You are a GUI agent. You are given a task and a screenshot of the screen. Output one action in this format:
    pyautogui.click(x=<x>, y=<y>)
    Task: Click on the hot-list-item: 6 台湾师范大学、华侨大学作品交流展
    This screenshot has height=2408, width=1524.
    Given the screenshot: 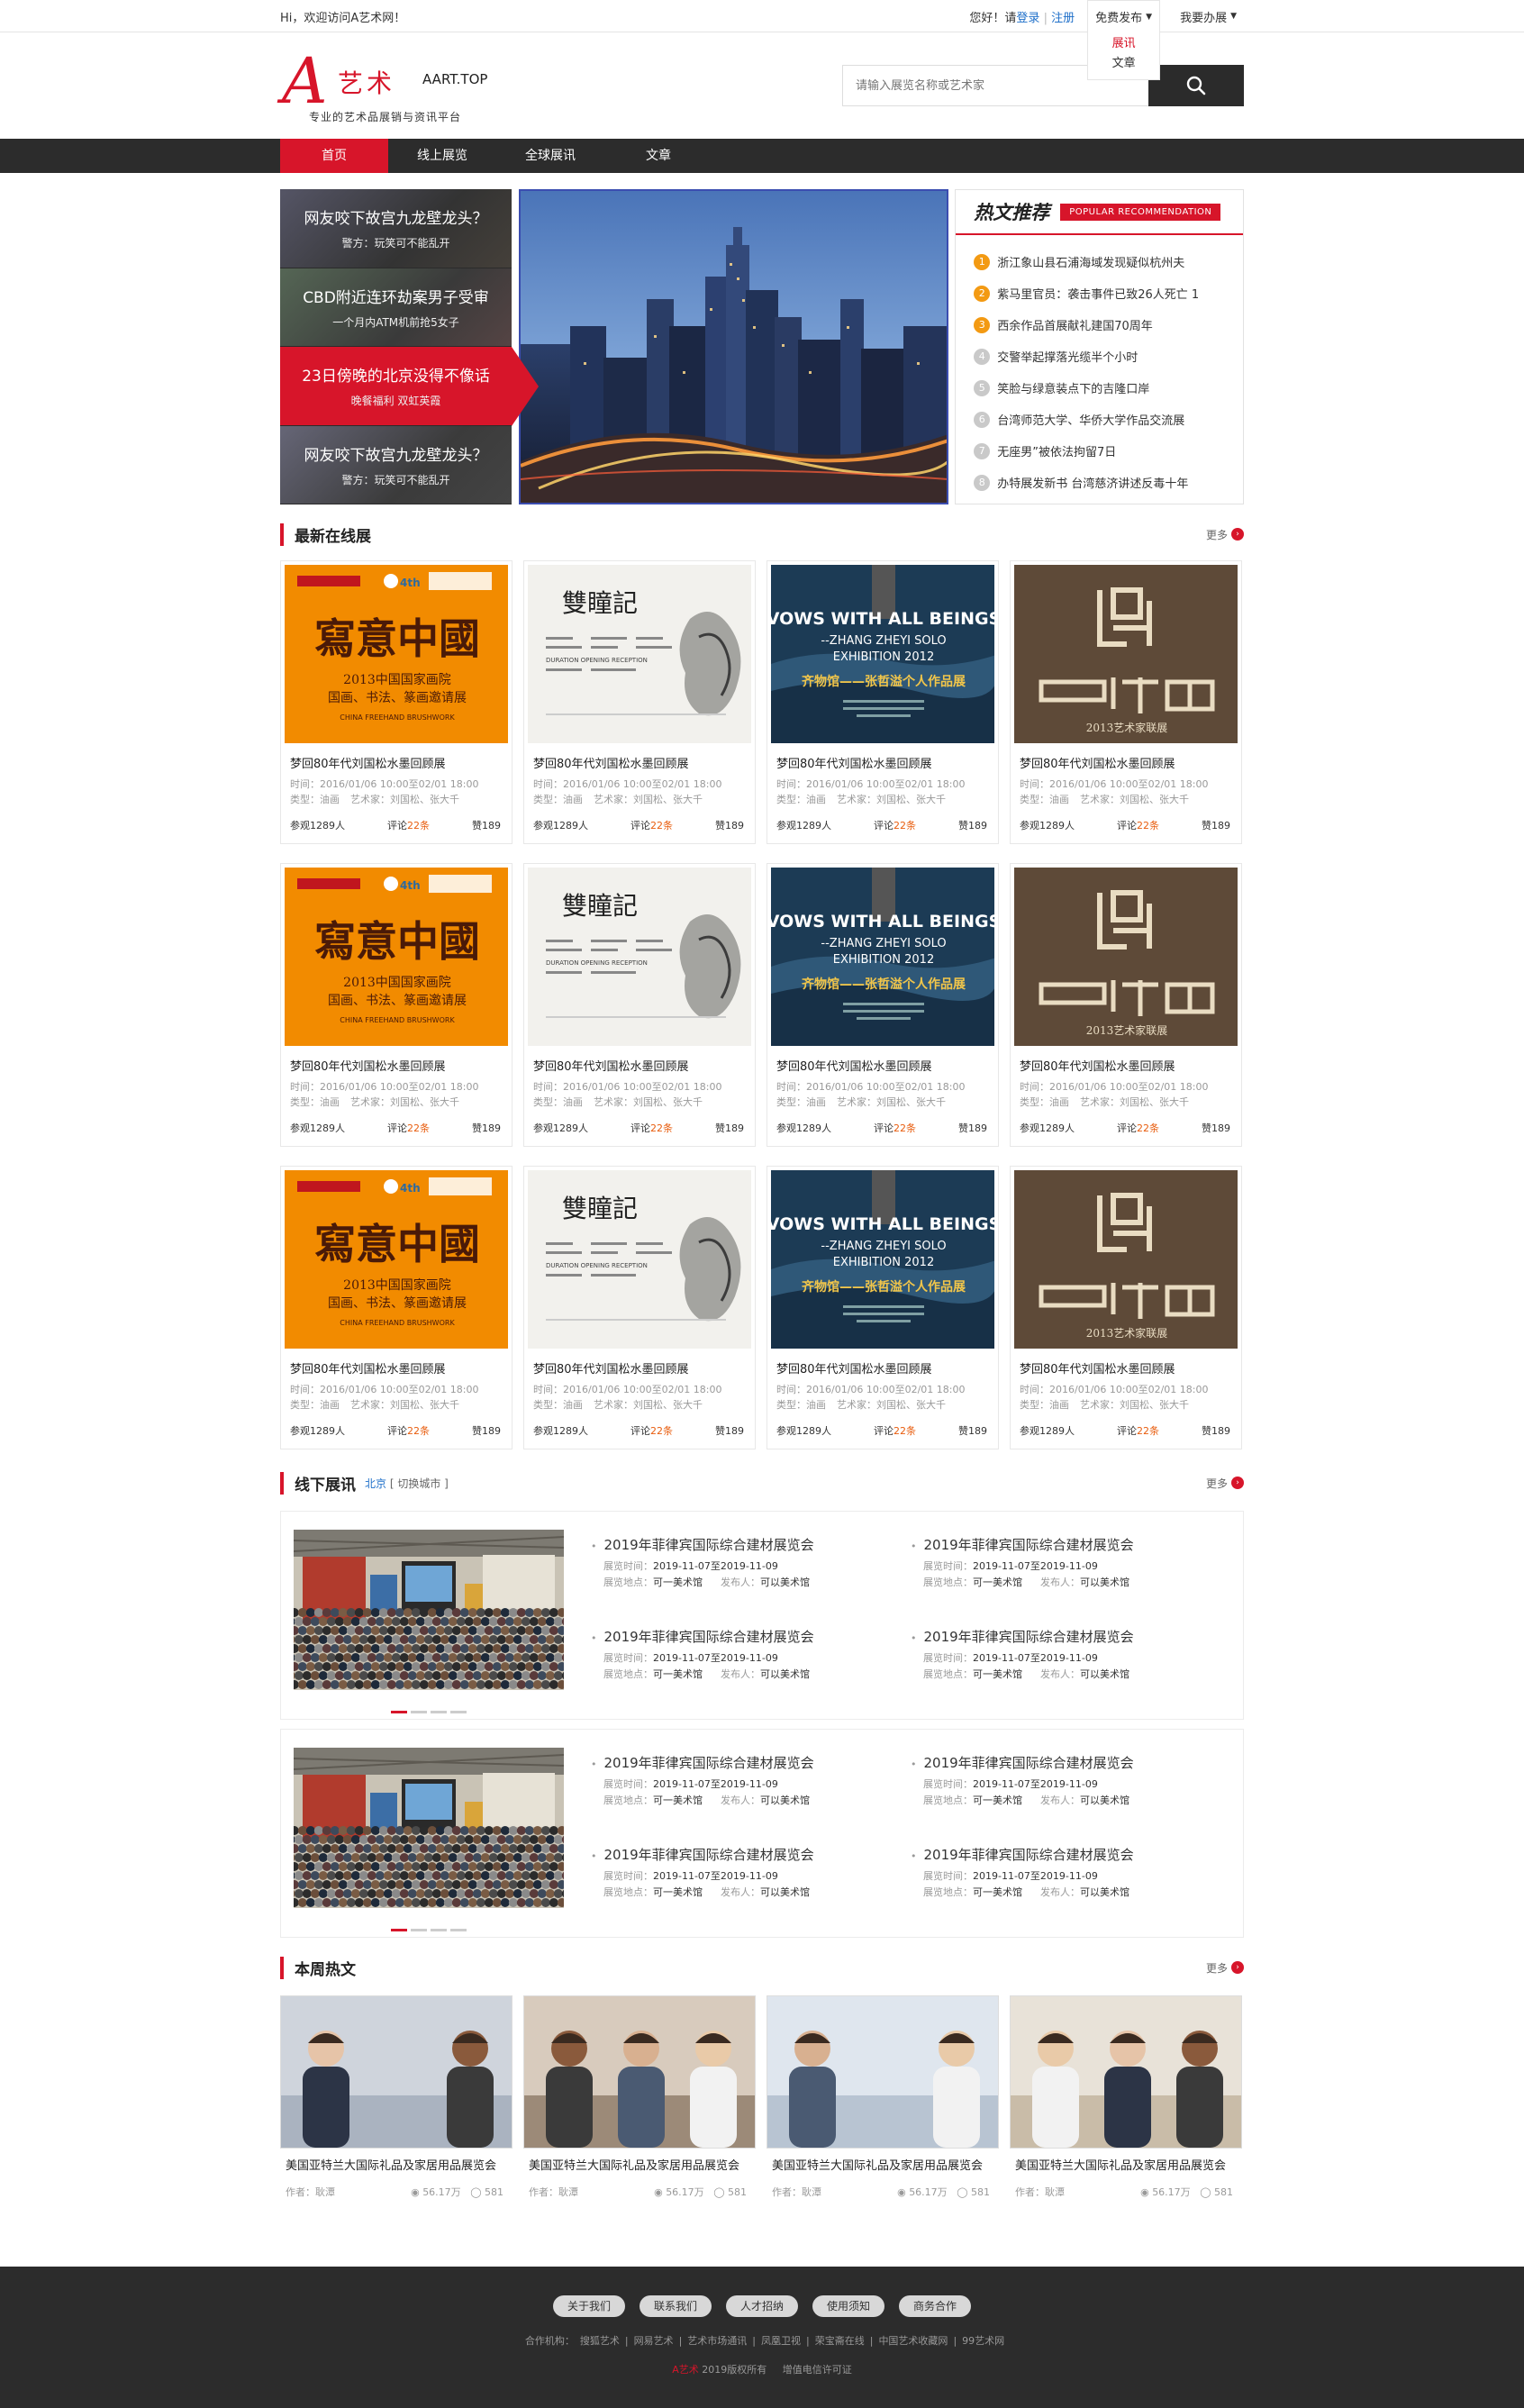 What is the action you would take?
    pyautogui.click(x=1108, y=419)
    